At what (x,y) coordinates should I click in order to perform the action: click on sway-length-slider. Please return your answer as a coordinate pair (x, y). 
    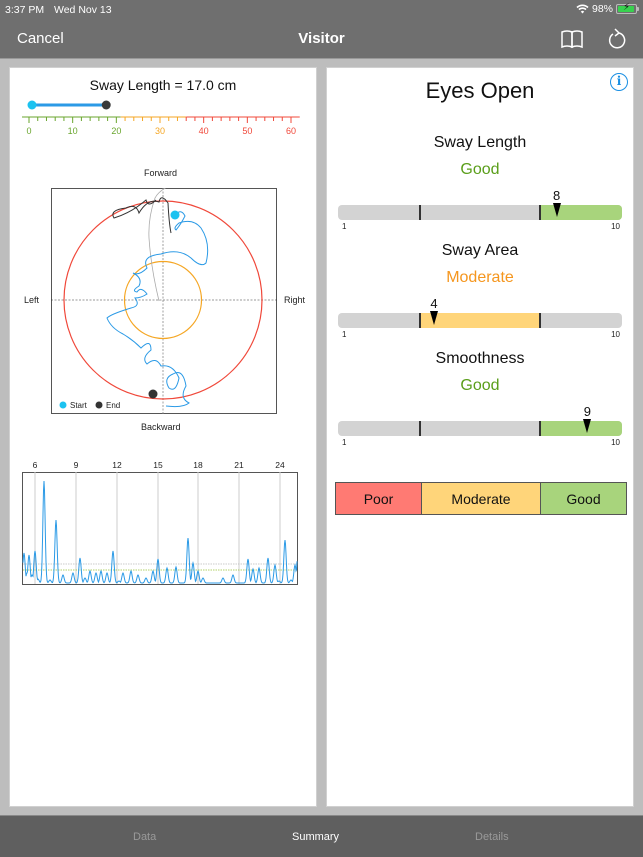
    Looking at the image, I should click on (172, 105).